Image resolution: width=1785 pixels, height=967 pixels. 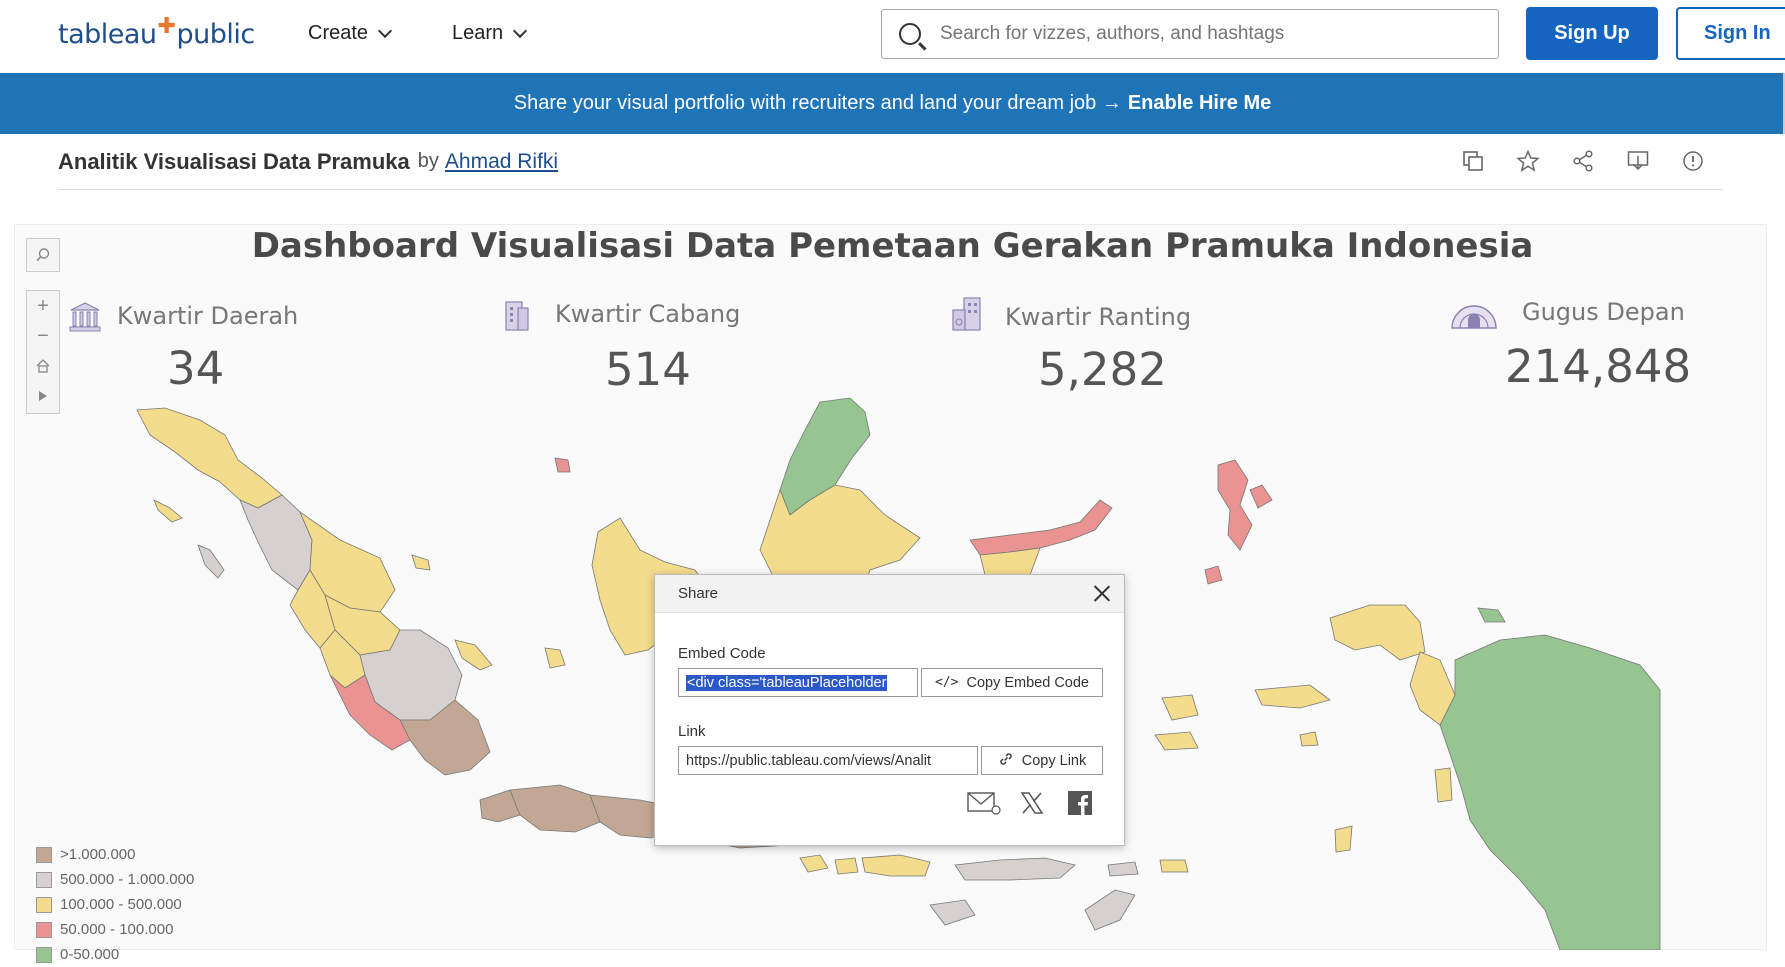 What do you see at coordinates (814, 863) in the screenshot?
I see `island-bali` at bounding box center [814, 863].